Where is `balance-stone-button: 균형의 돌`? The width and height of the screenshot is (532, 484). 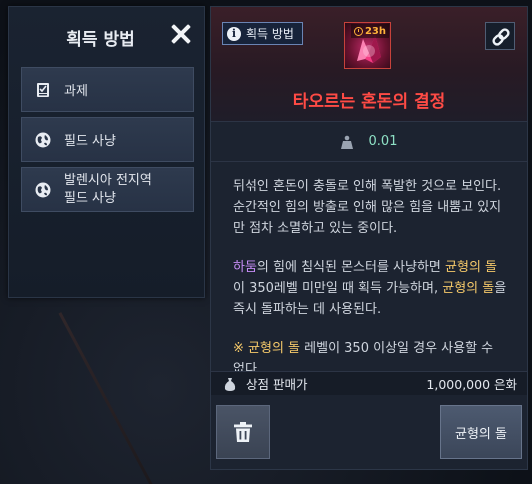
balance-stone-button: 균형의 돌 is located at coordinates (481, 432).